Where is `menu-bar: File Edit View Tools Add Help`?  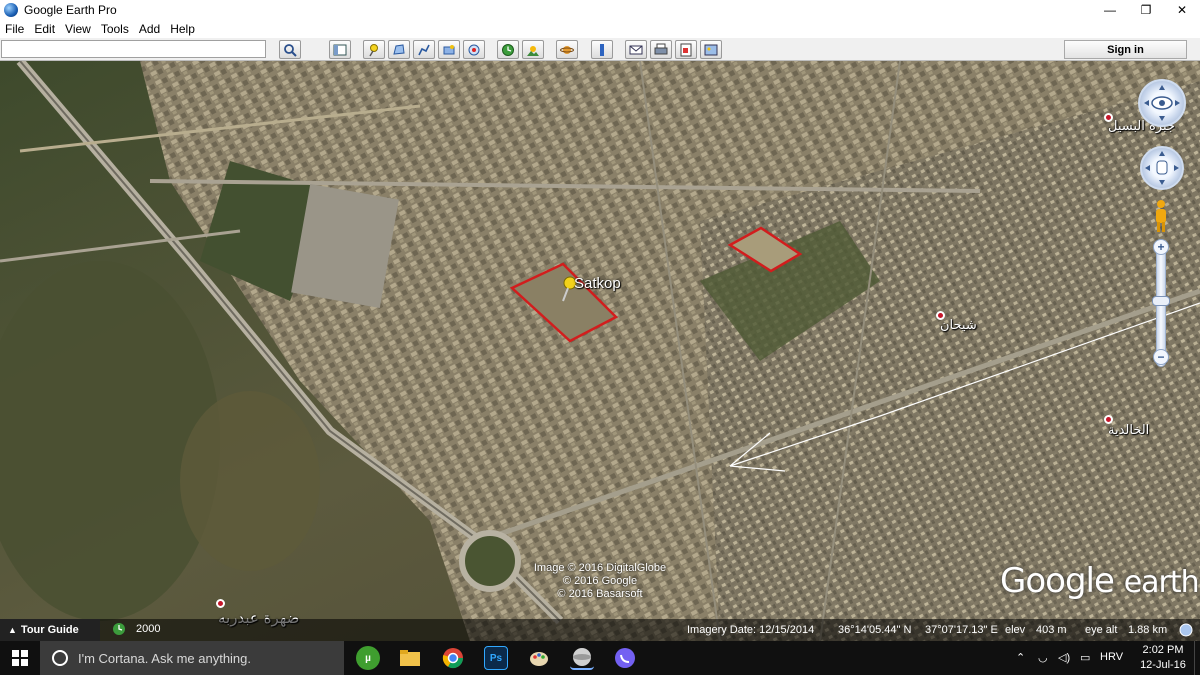 menu-bar: File Edit View Tools Add Help is located at coordinates (600, 29).